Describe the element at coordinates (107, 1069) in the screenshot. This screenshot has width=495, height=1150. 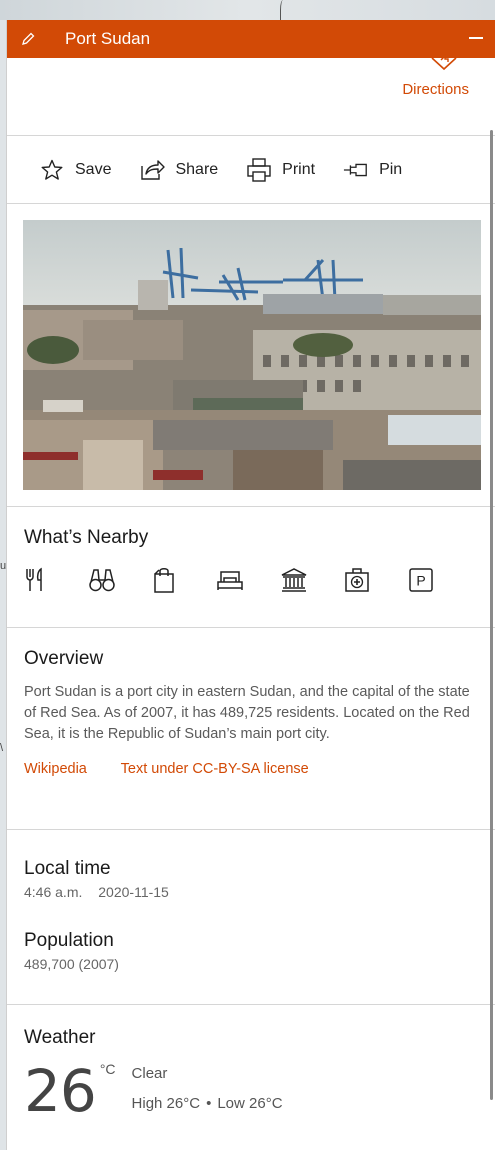
I see `temperature-unit: °C` at that location.